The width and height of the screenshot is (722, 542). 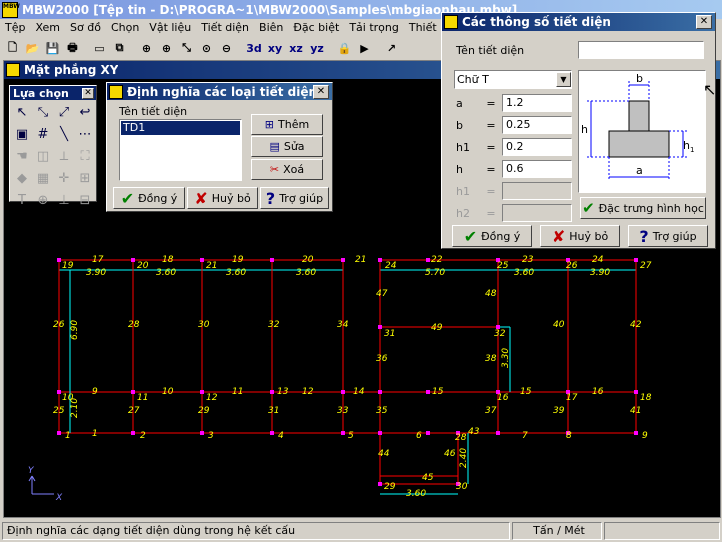 I want to click on palette-tool-icon: ✛, so click(x=64, y=178).